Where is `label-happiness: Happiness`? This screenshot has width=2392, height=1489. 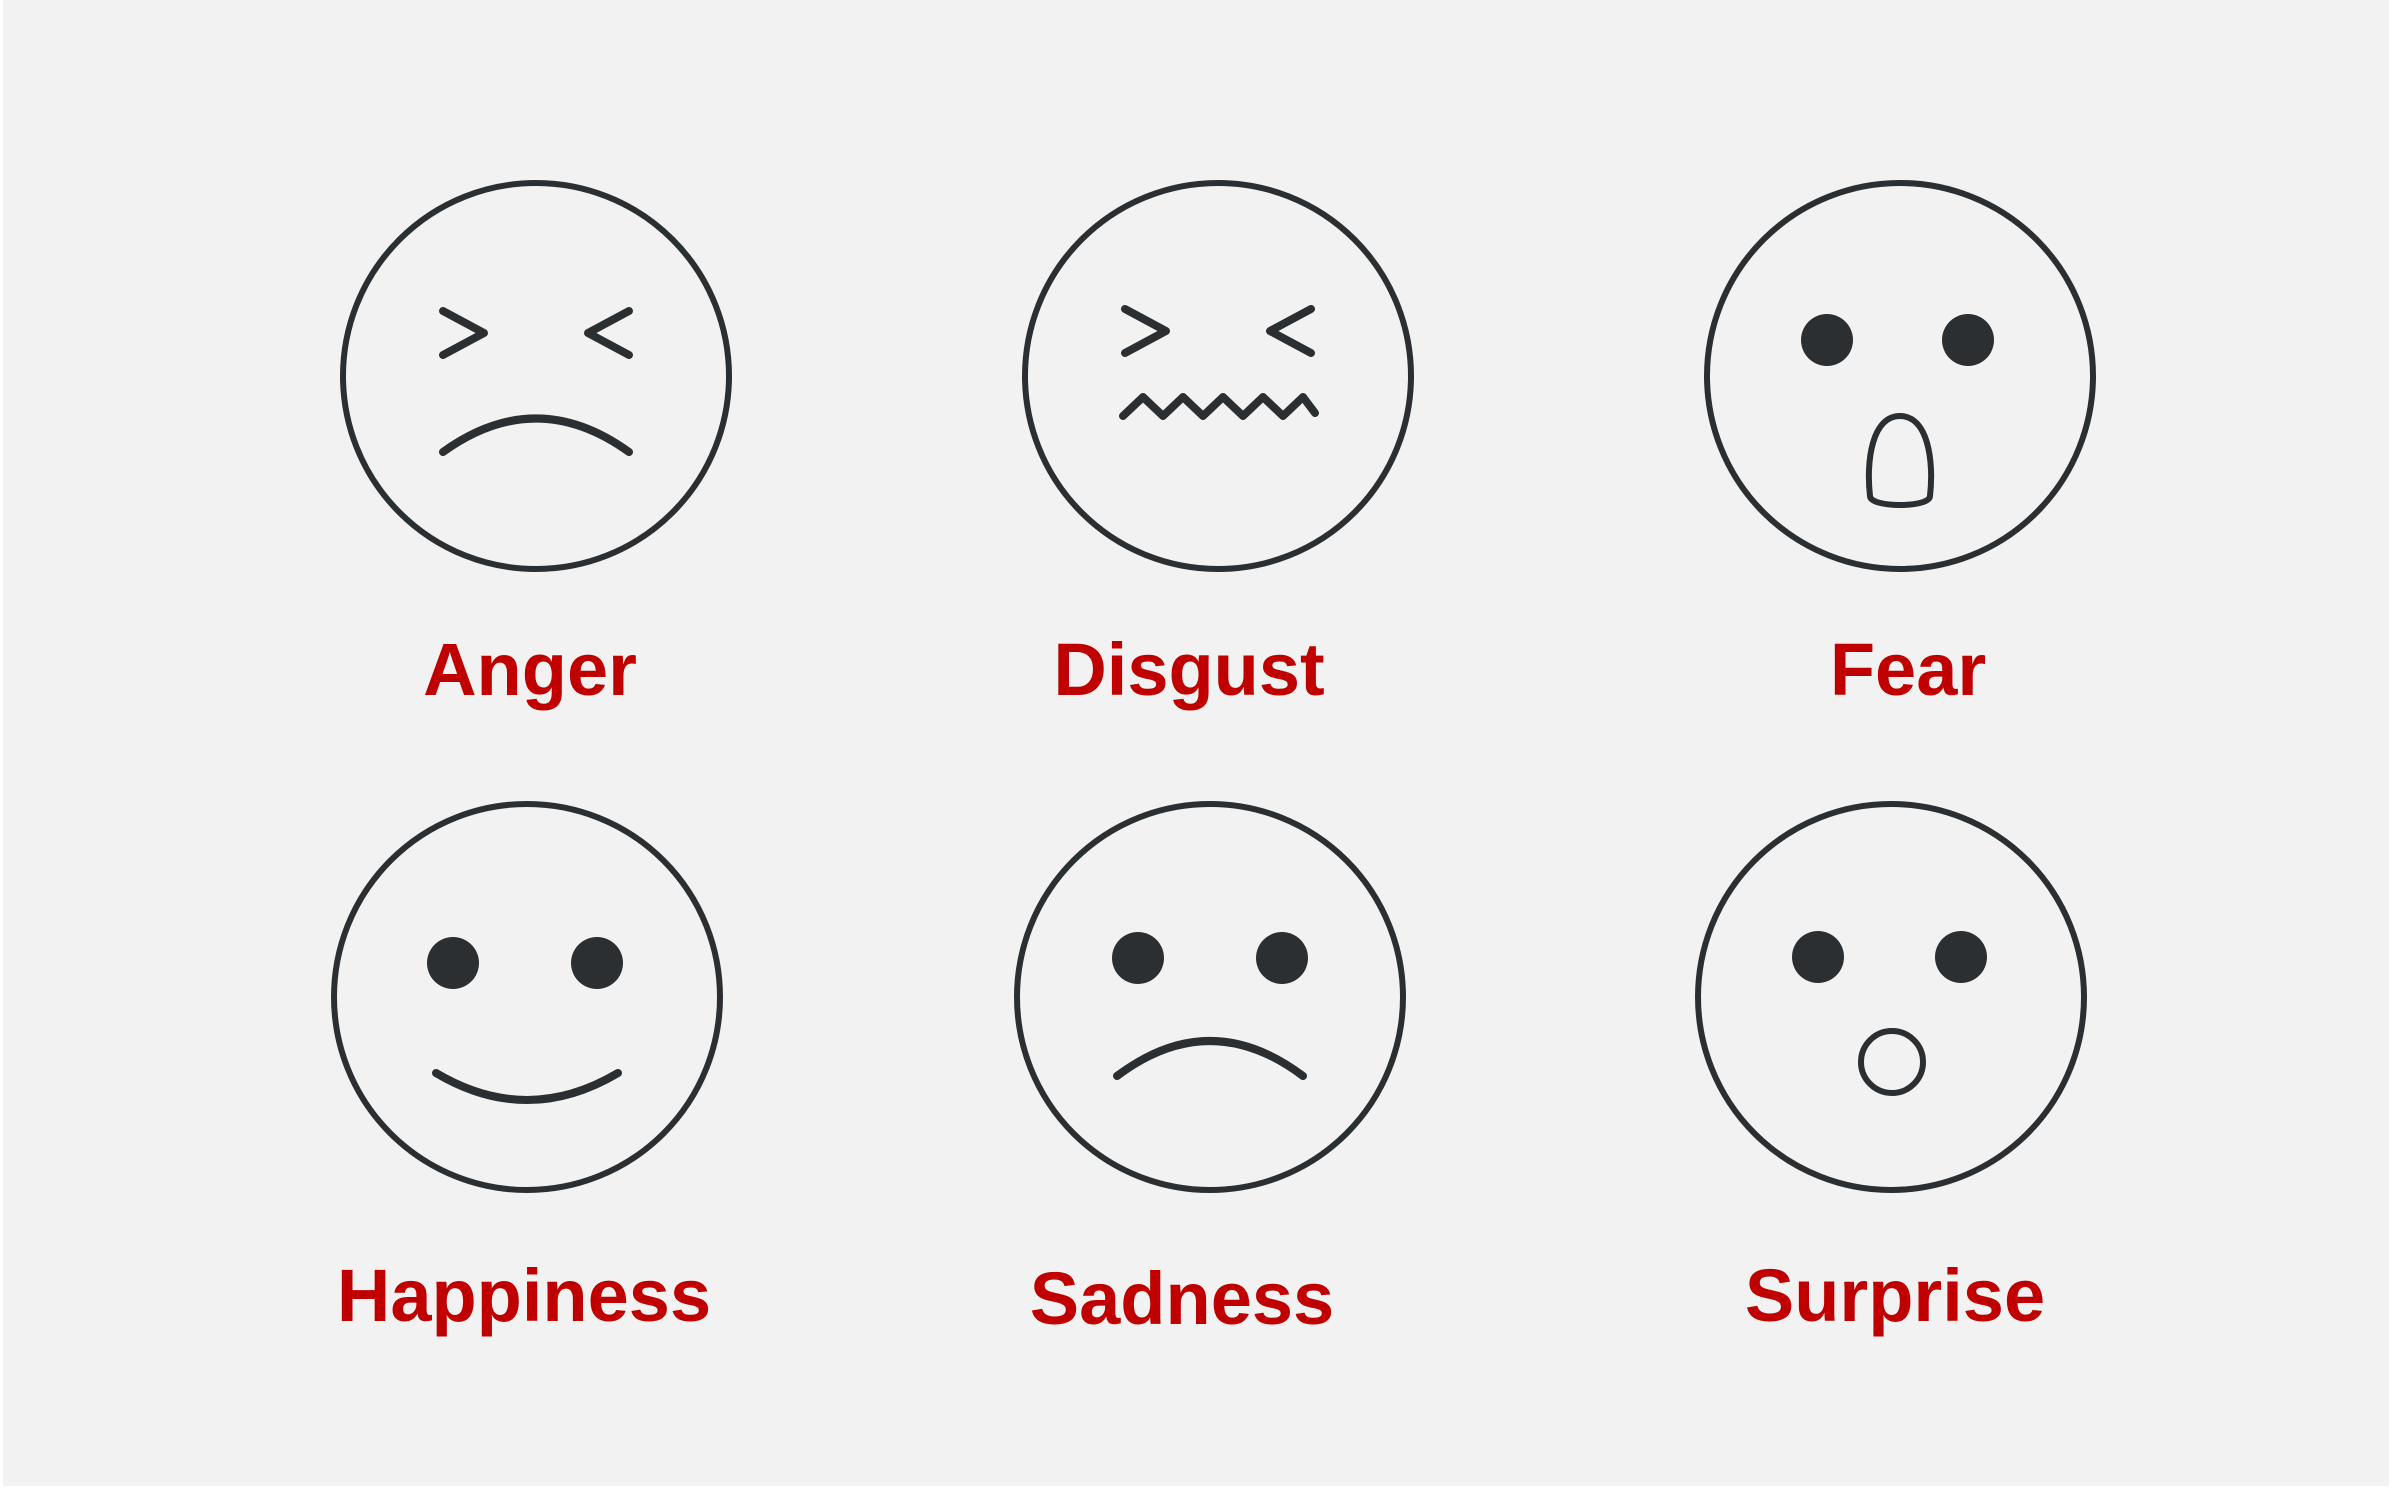
label-happiness: Happiness is located at coordinates (524, 1295).